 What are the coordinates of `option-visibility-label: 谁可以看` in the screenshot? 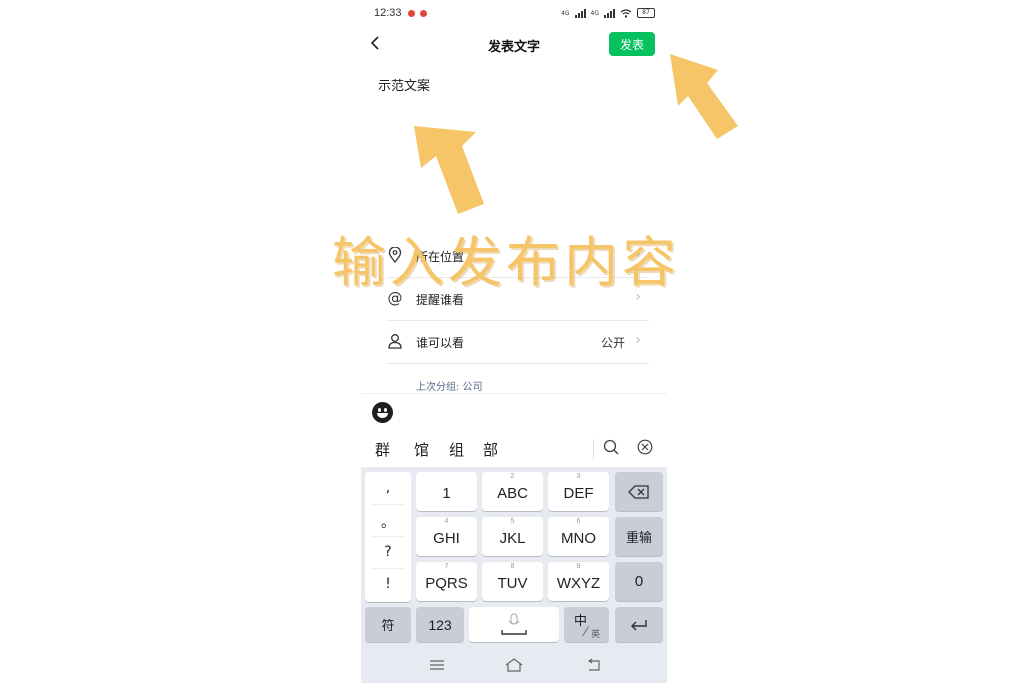 It's located at (440, 343).